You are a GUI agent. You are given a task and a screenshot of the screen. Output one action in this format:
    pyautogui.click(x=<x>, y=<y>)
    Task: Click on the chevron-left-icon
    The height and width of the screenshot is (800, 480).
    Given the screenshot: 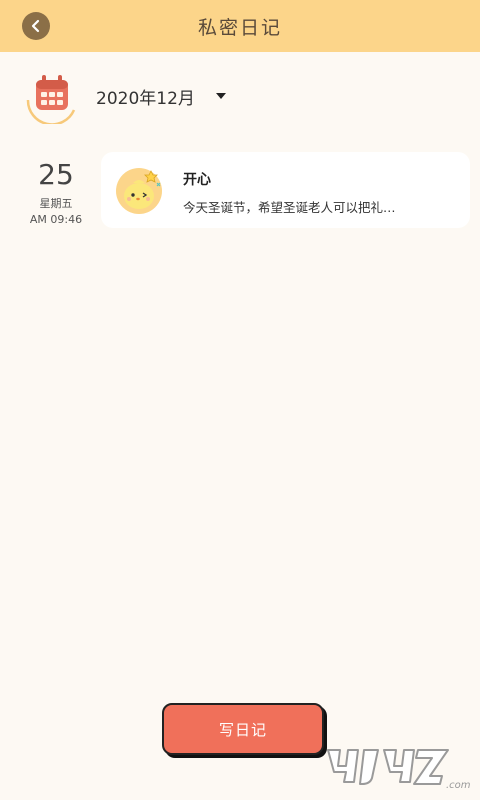 What is the action you would take?
    pyautogui.click(x=35, y=26)
    